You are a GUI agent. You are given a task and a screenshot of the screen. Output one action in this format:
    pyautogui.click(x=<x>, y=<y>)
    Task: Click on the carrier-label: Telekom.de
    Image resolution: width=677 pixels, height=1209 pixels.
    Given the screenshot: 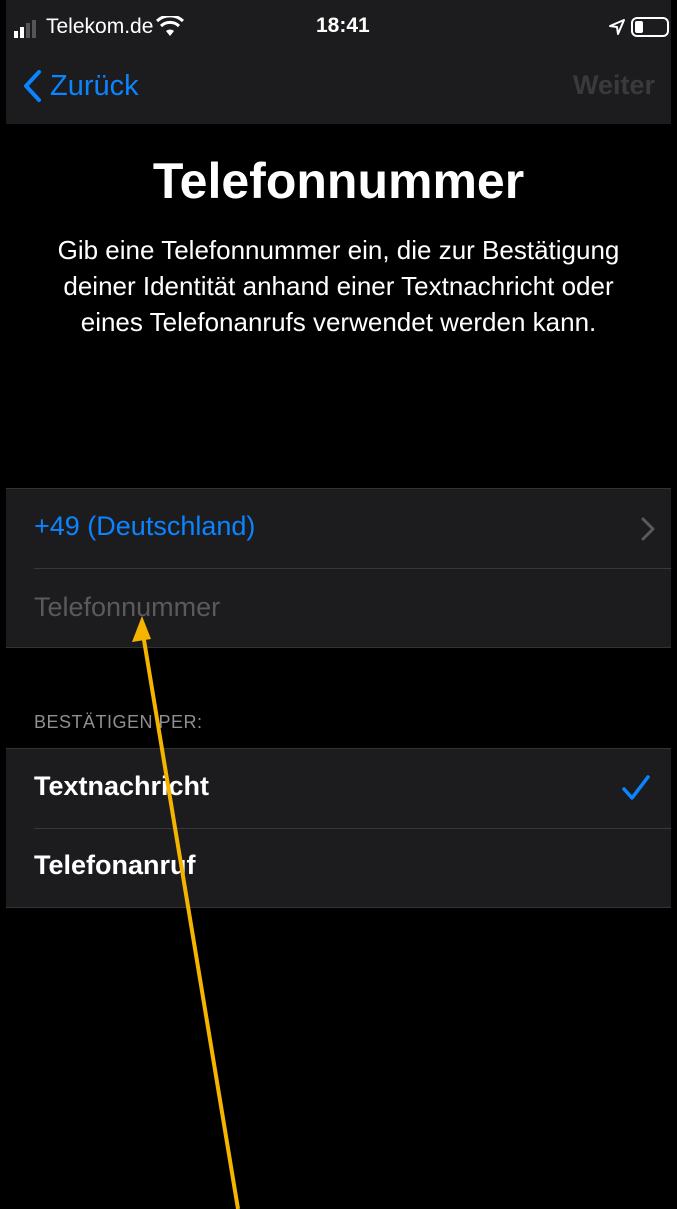 What is the action you would take?
    pyautogui.click(x=100, y=26)
    